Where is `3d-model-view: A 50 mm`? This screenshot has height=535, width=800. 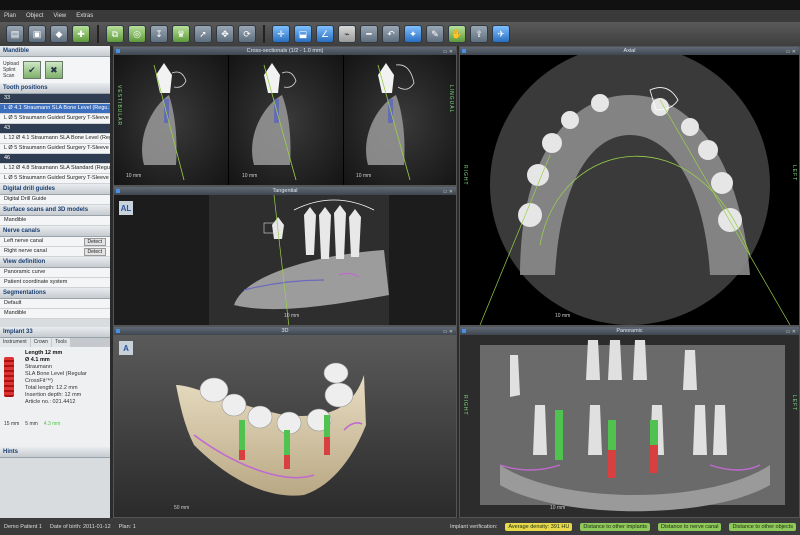 3d-model-view: A 50 mm is located at coordinates (285, 426).